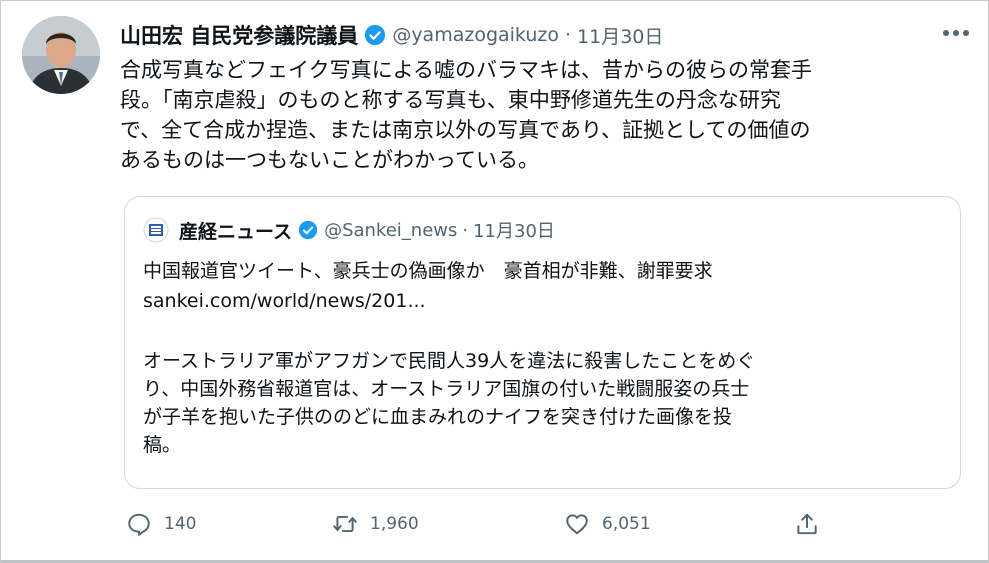 The width and height of the screenshot is (989, 563). Describe the element at coordinates (544, 524) in the screenshot. I see `tweet-actions: 140 1,960 6,051` at that location.